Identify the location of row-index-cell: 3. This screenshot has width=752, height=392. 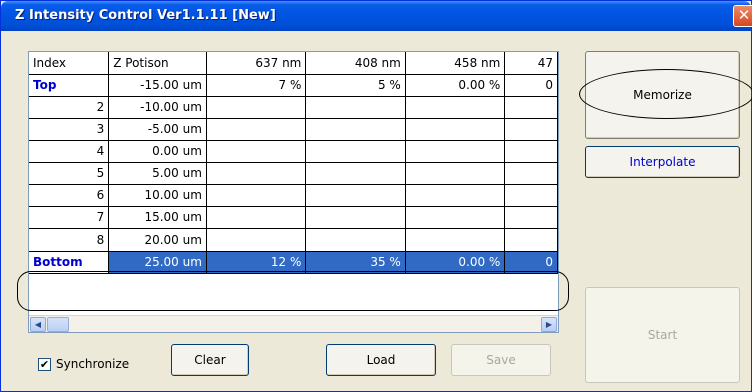
(69, 129).